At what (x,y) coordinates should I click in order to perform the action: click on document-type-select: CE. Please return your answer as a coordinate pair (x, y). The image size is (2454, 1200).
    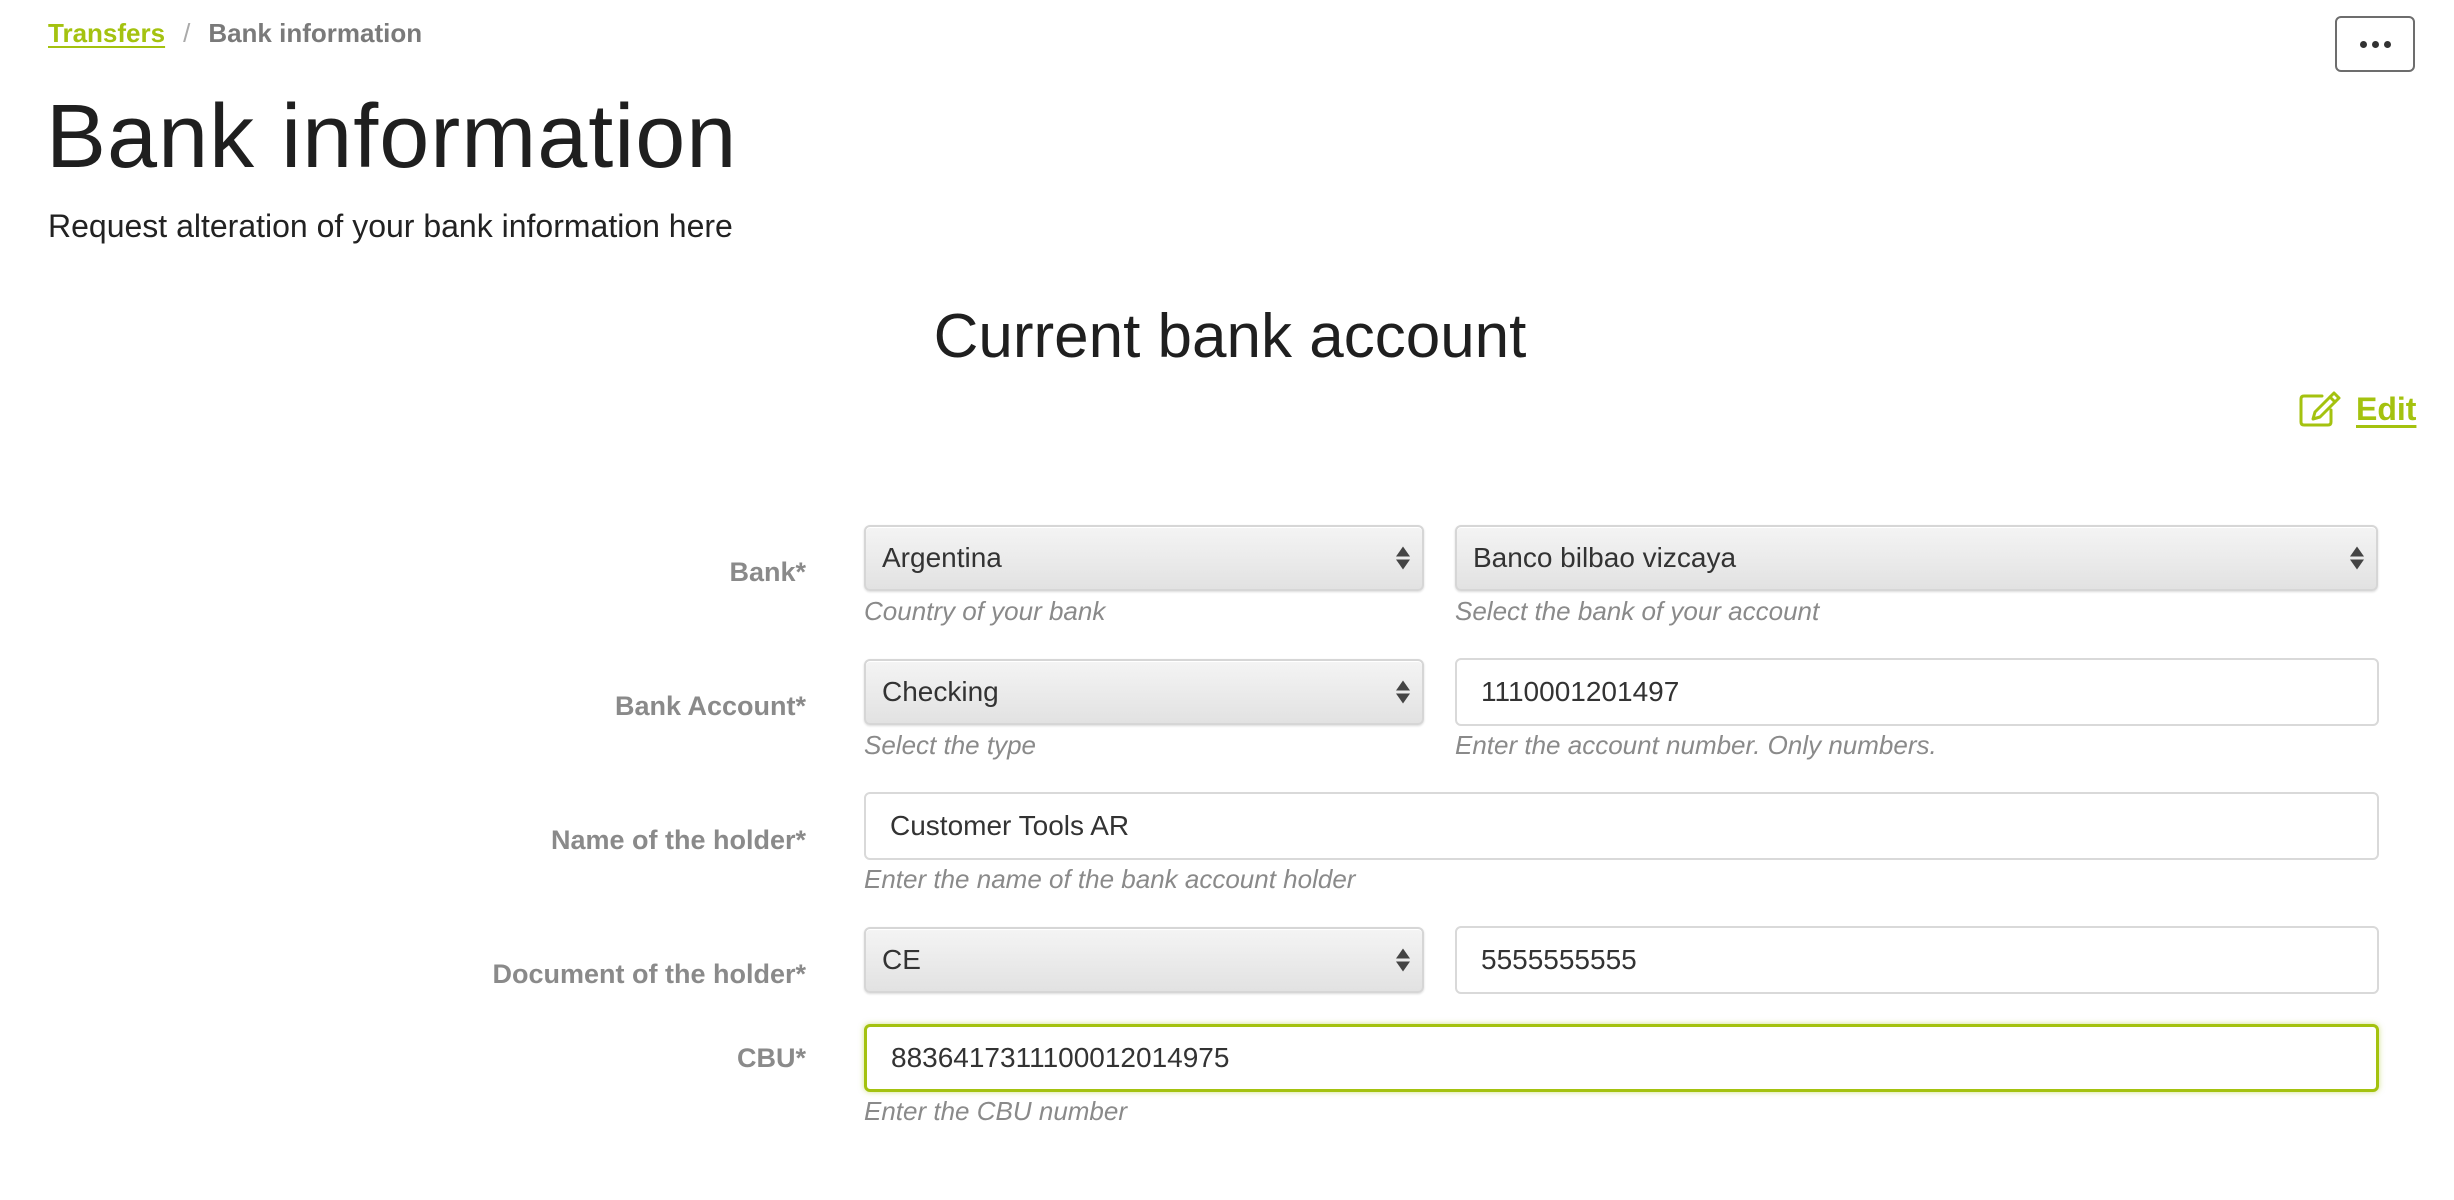
    Looking at the image, I should click on (1144, 960).